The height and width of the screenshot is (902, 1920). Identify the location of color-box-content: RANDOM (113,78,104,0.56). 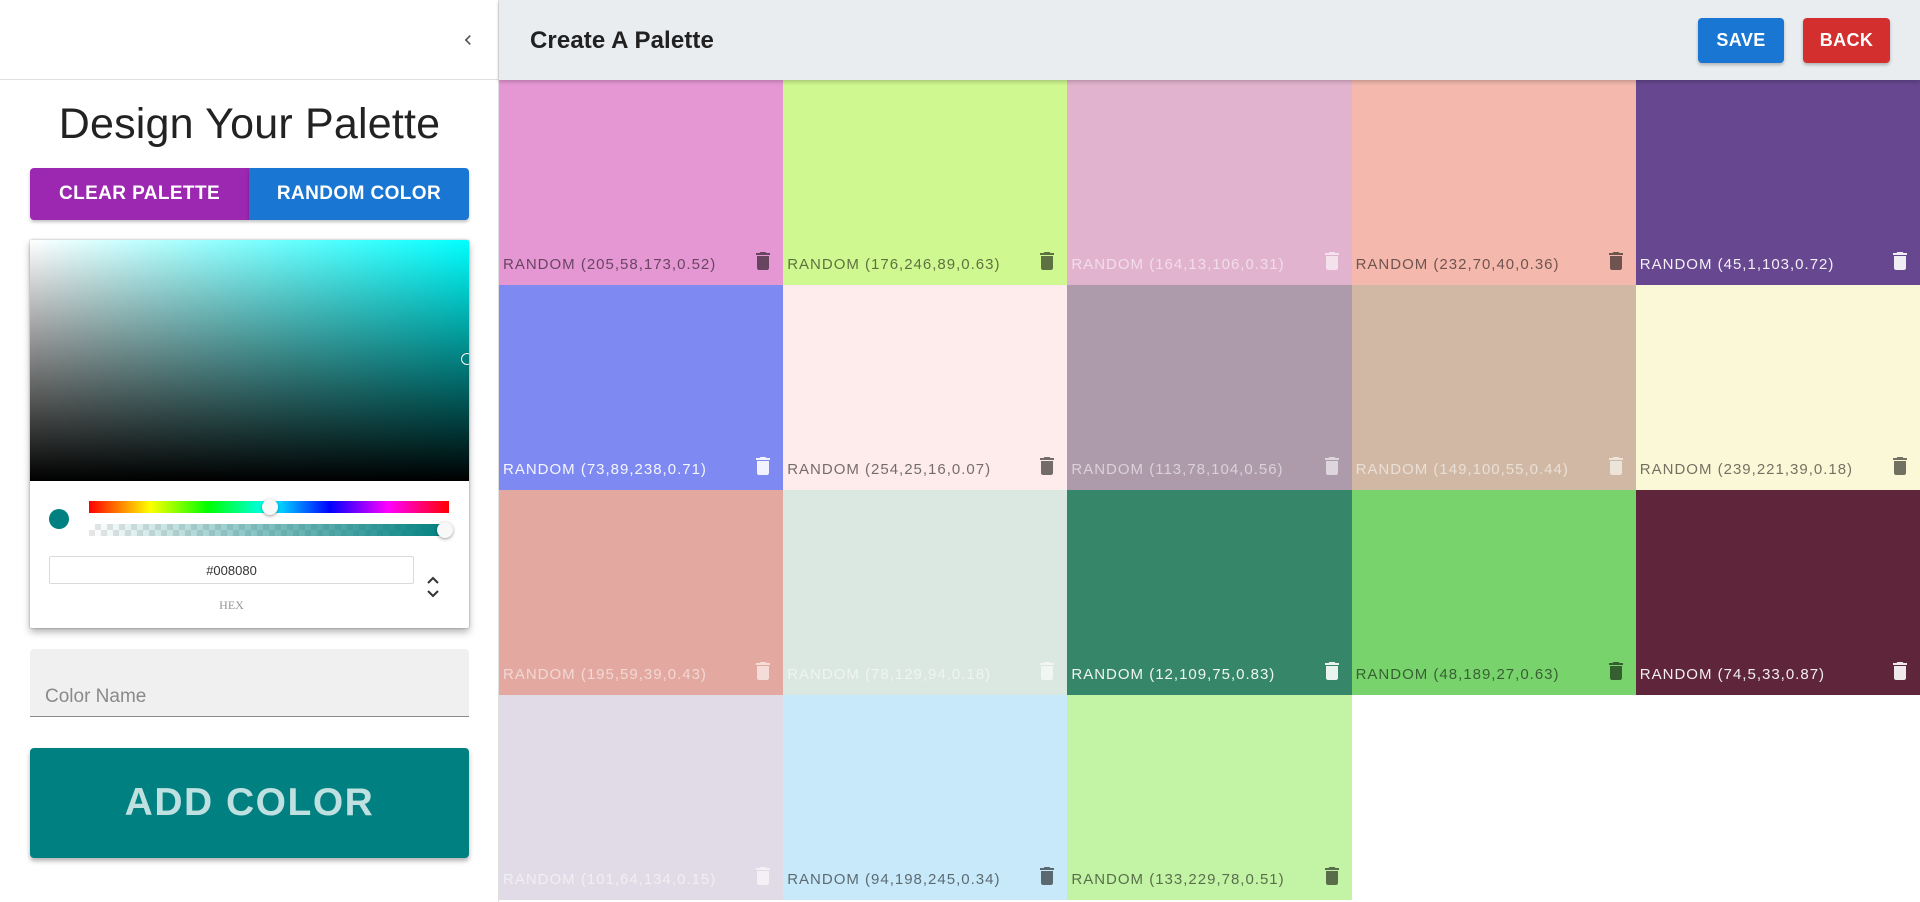
(1207, 466).